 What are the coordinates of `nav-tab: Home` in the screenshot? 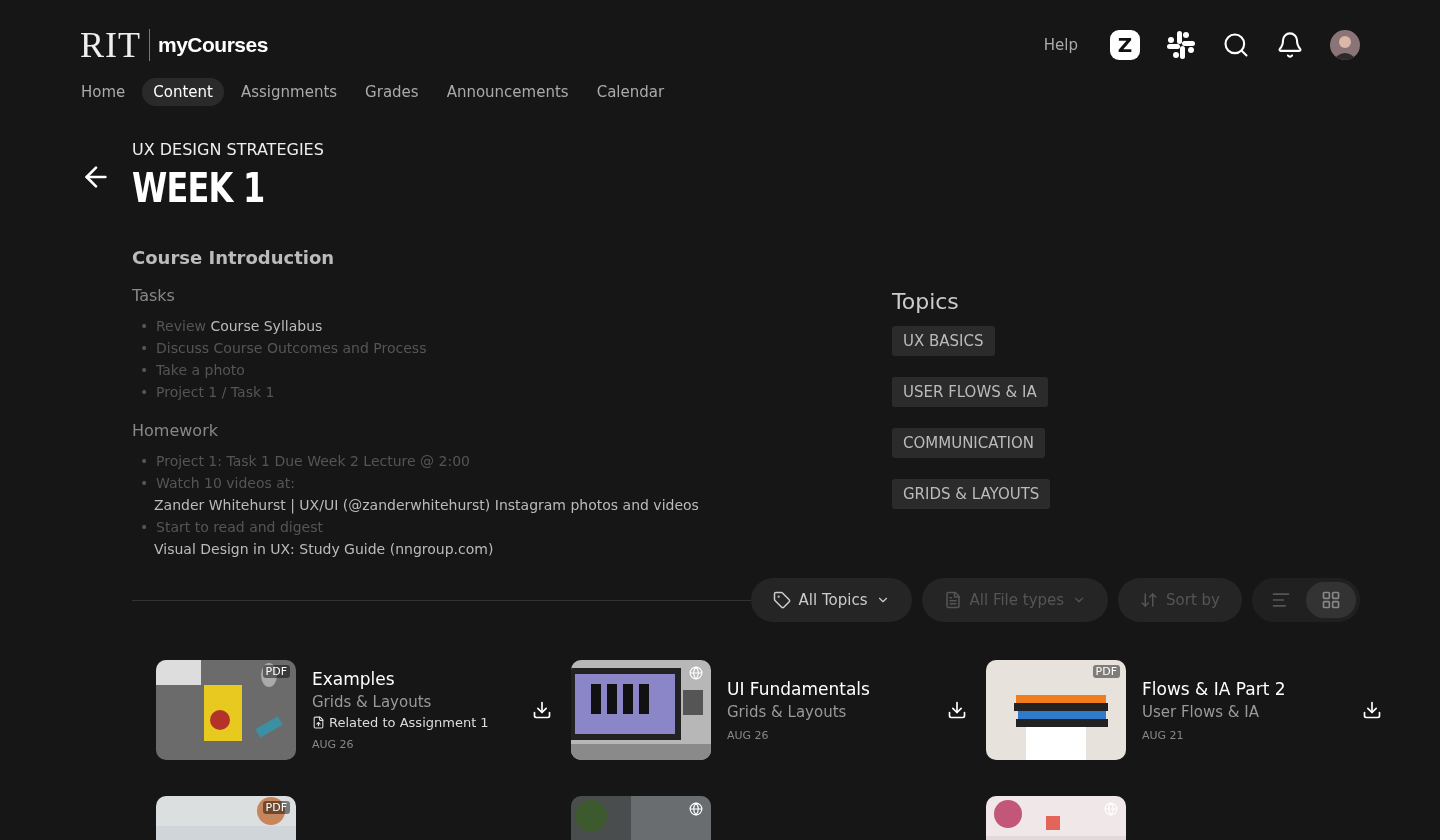 It's located at (103, 92).